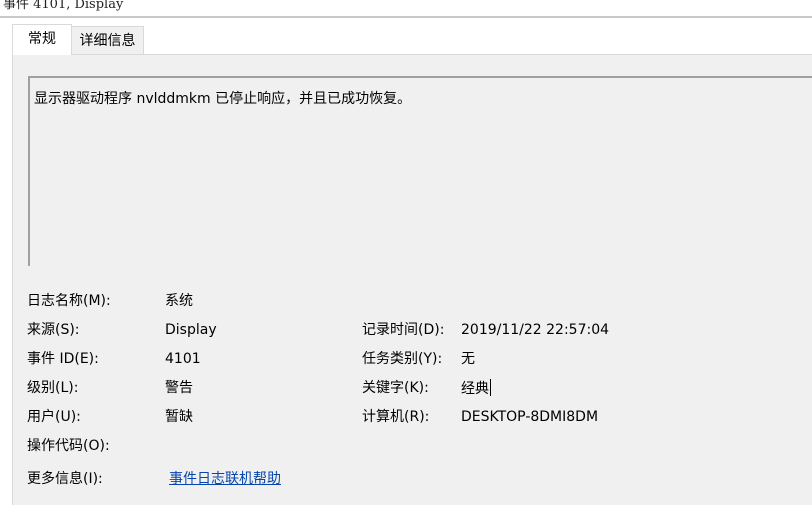 This screenshot has width=812, height=505. What do you see at coordinates (69, 301) in the screenshot?
I see `log-name-label: 日志名称(M):` at bounding box center [69, 301].